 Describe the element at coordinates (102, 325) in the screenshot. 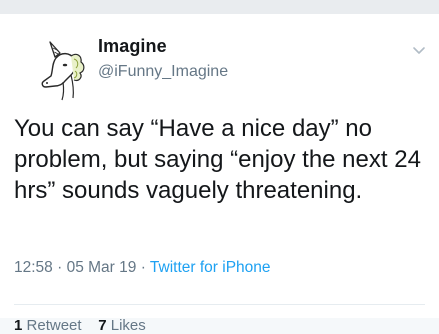

I see `likes-count: 7` at that location.